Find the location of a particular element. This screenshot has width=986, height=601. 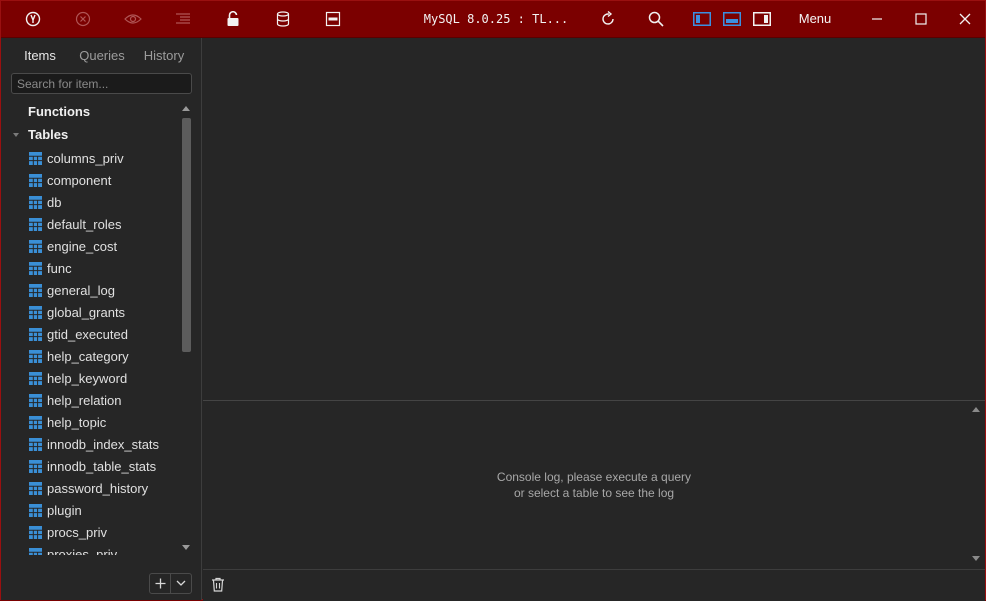

table-item: global_grants is located at coordinates (77, 312).